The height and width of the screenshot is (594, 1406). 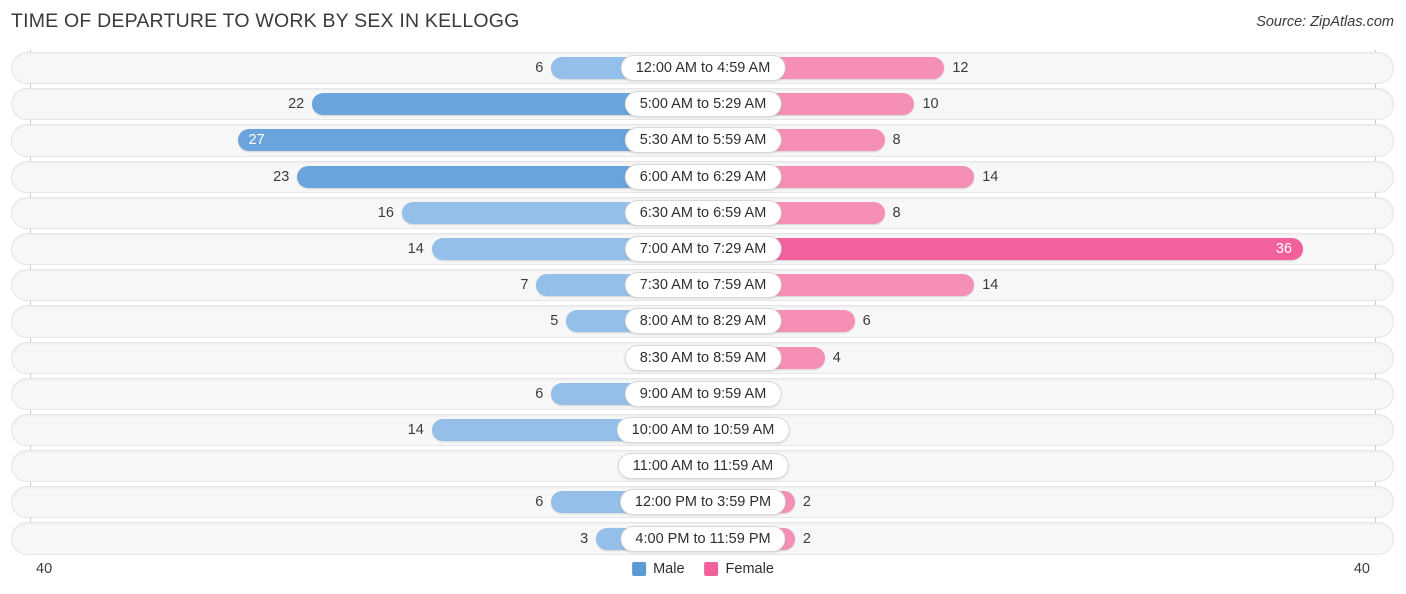 I want to click on chart-row: 6 2 12:00 PM to 3:59 PM, so click(x=703, y=502).